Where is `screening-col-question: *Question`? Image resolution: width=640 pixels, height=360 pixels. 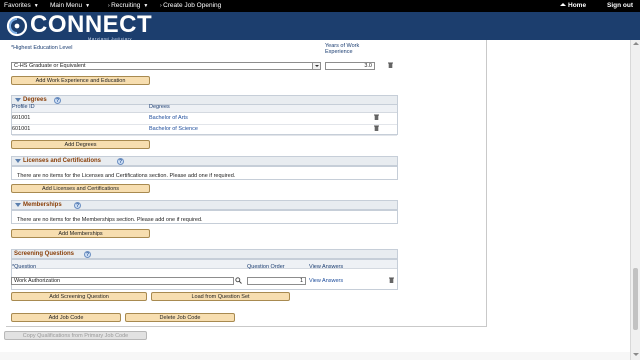
screening-col-question: *Question is located at coordinates (24, 267).